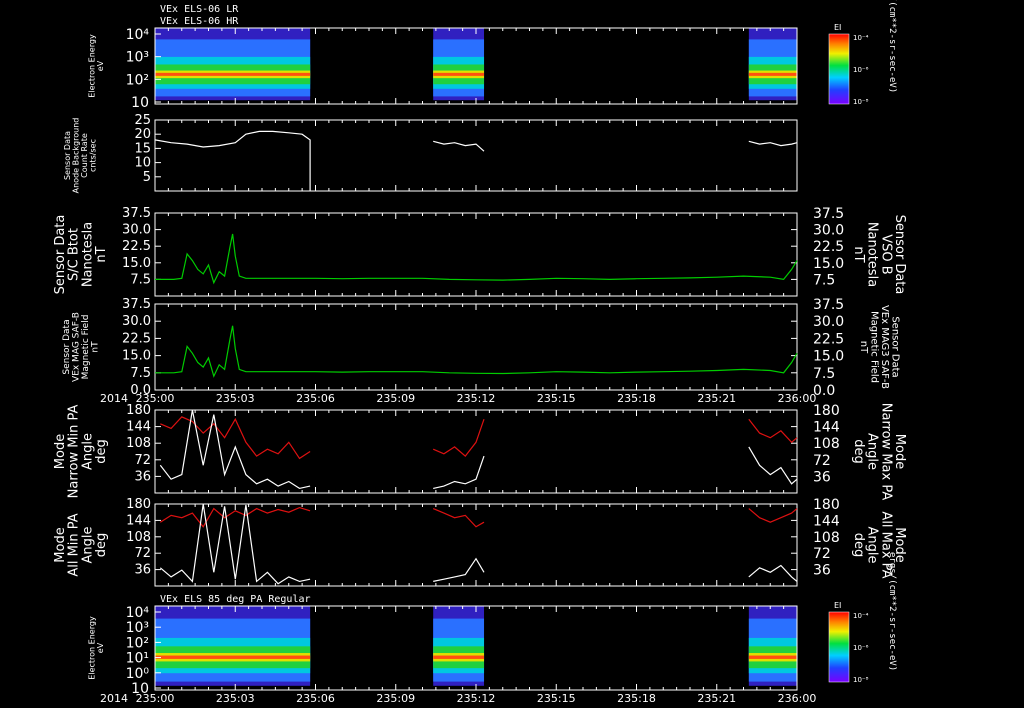 Image resolution: width=1024 pixels, height=708 pixels. Describe the element at coordinates (873, 347) in the screenshot. I see `axis-label-line: Magnetic Field` at that location.